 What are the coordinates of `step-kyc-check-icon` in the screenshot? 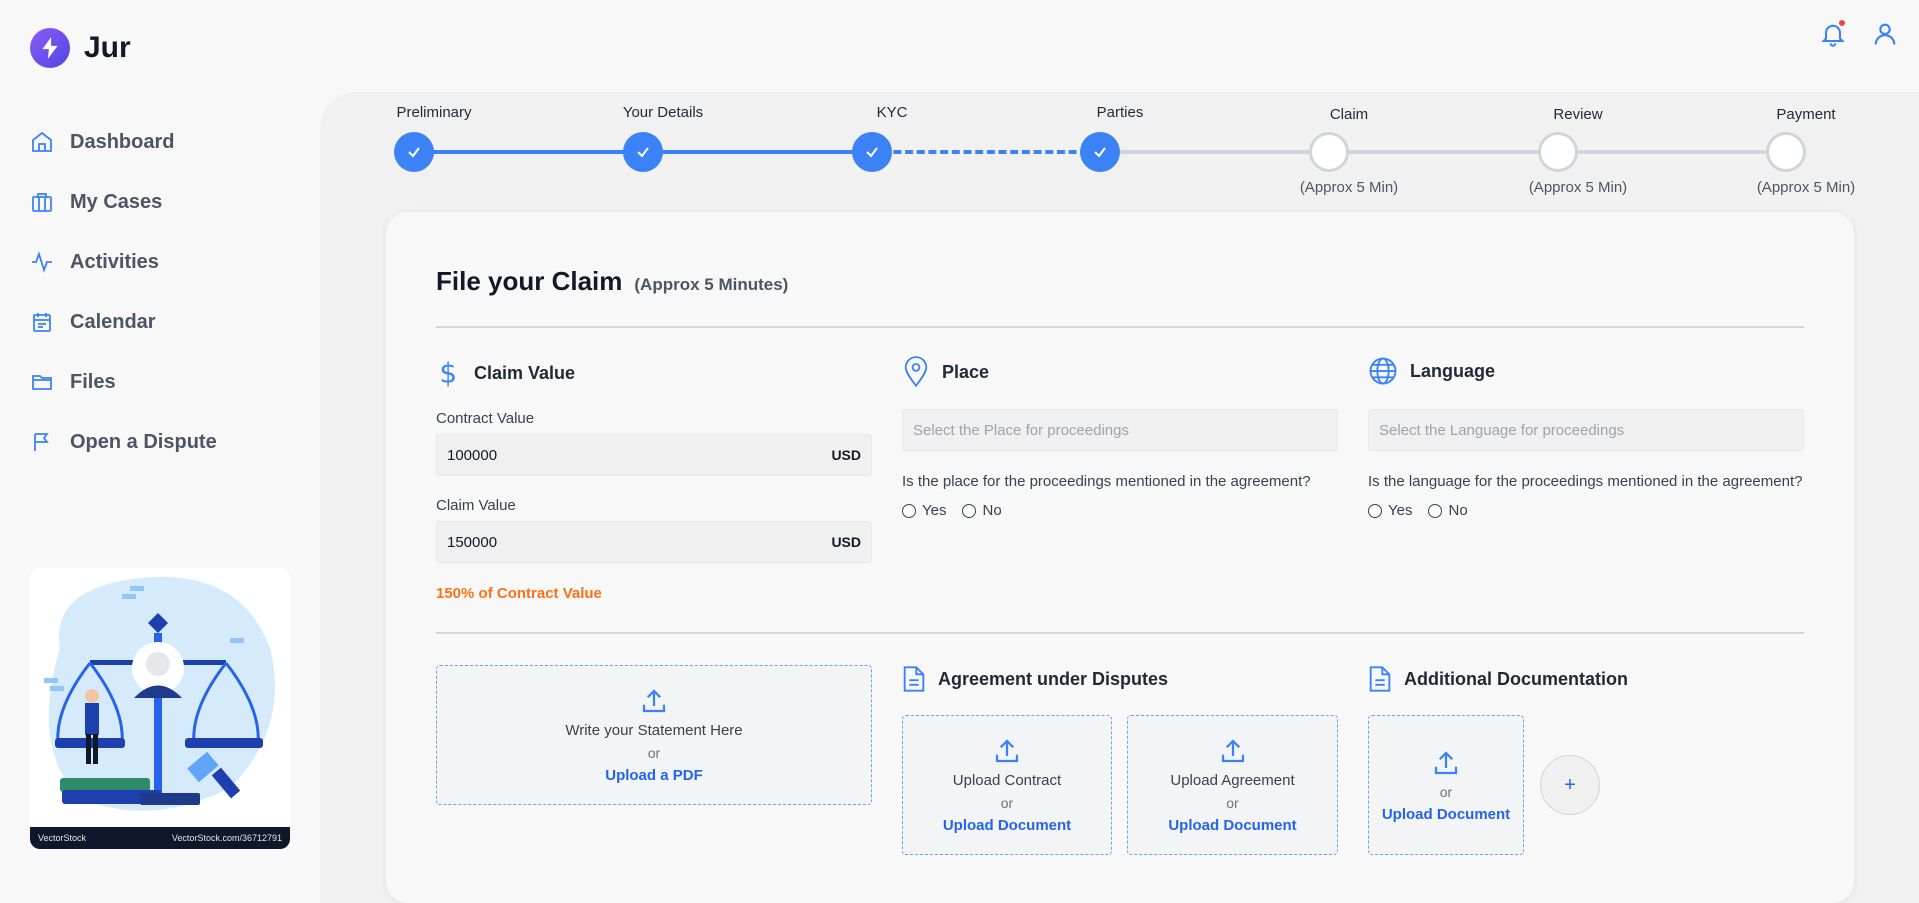 It's located at (872, 152).